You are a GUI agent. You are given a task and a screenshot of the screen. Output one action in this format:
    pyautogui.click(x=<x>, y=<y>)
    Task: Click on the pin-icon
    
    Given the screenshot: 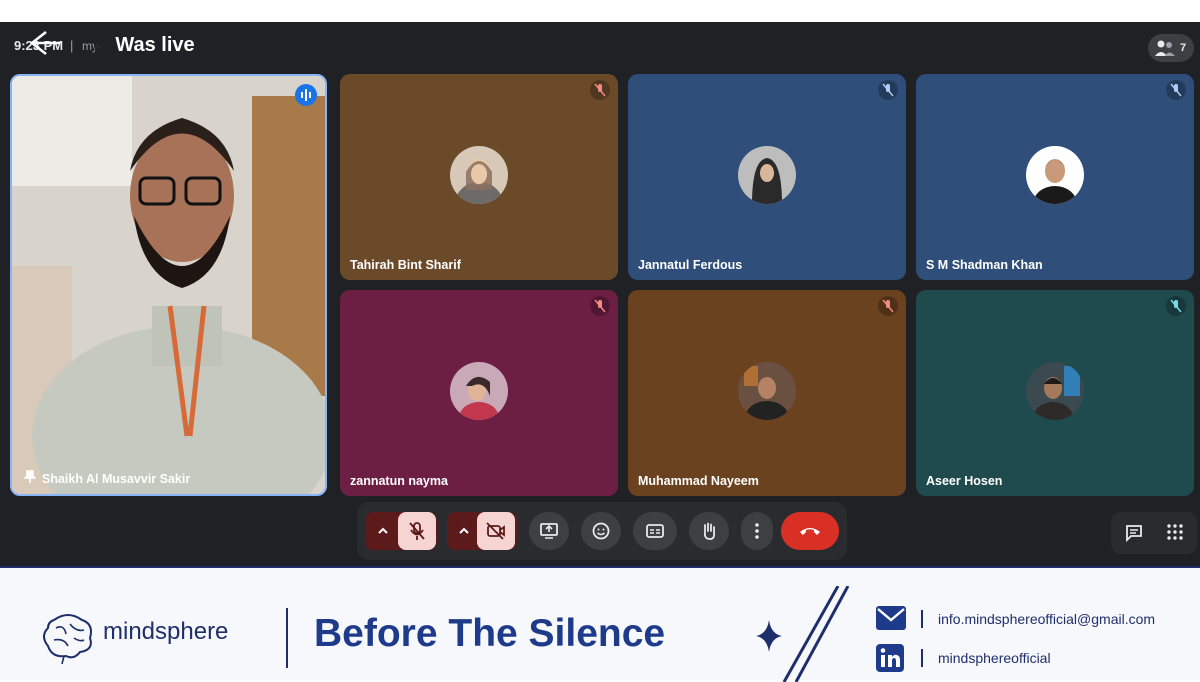 What is the action you would take?
    pyautogui.click(x=30, y=477)
    